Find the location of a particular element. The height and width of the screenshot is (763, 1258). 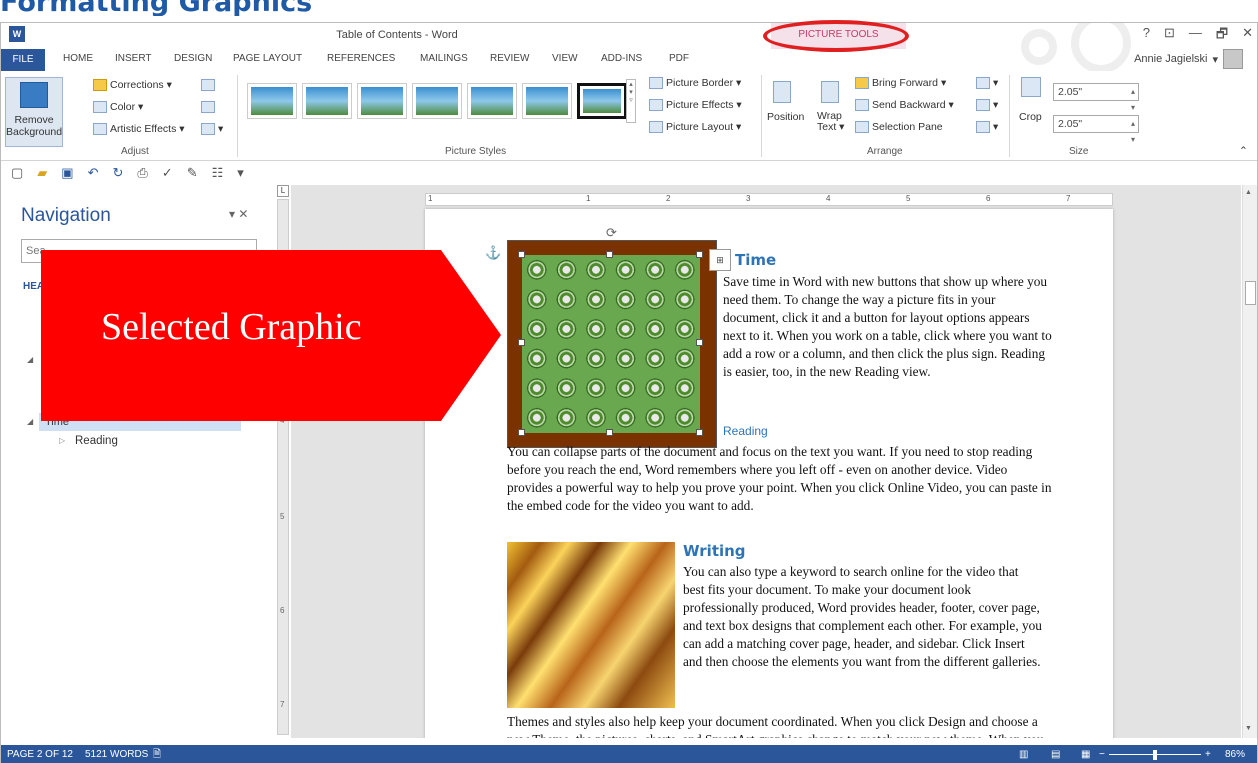

undo-icon: ↶ is located at coordinates (93, 173).